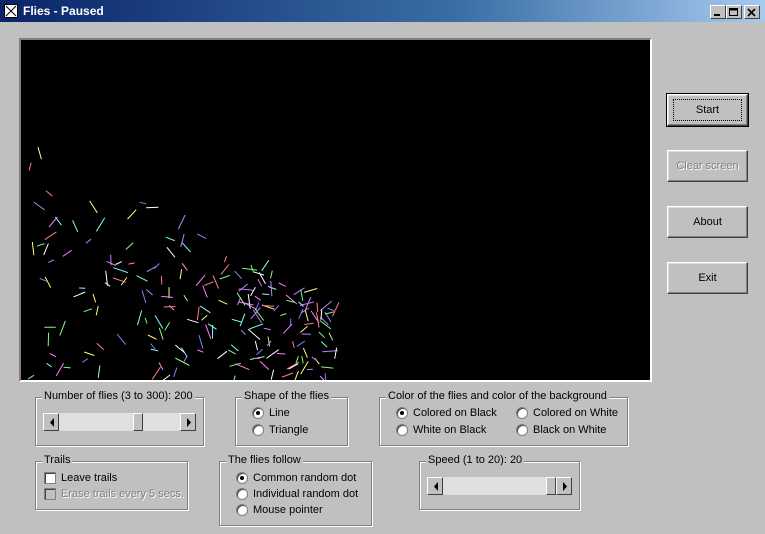 The height and width of the screenshot is (534, 765). What do you see at coordinates (499, 486) in the screenshot?
I see `speed-slider` at bounding box center [499, 486].